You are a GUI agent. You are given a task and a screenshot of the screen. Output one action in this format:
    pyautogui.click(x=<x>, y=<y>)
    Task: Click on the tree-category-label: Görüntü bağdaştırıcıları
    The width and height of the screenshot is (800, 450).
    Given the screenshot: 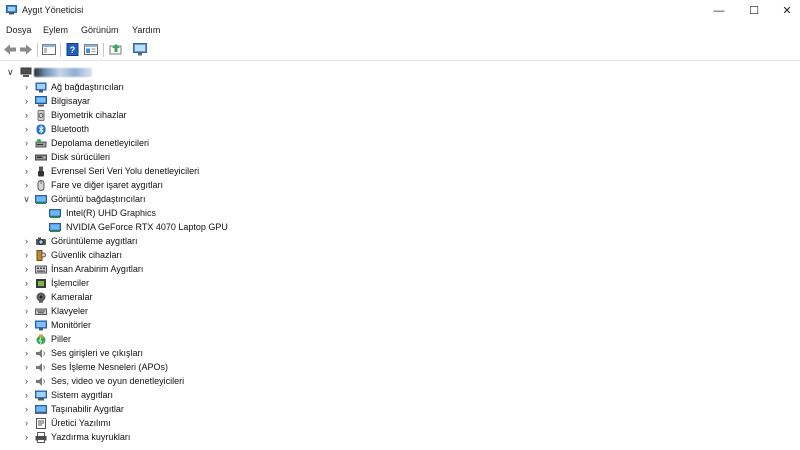 What is the action you would take?
    pyautogui.click(x=98, y=199)
    